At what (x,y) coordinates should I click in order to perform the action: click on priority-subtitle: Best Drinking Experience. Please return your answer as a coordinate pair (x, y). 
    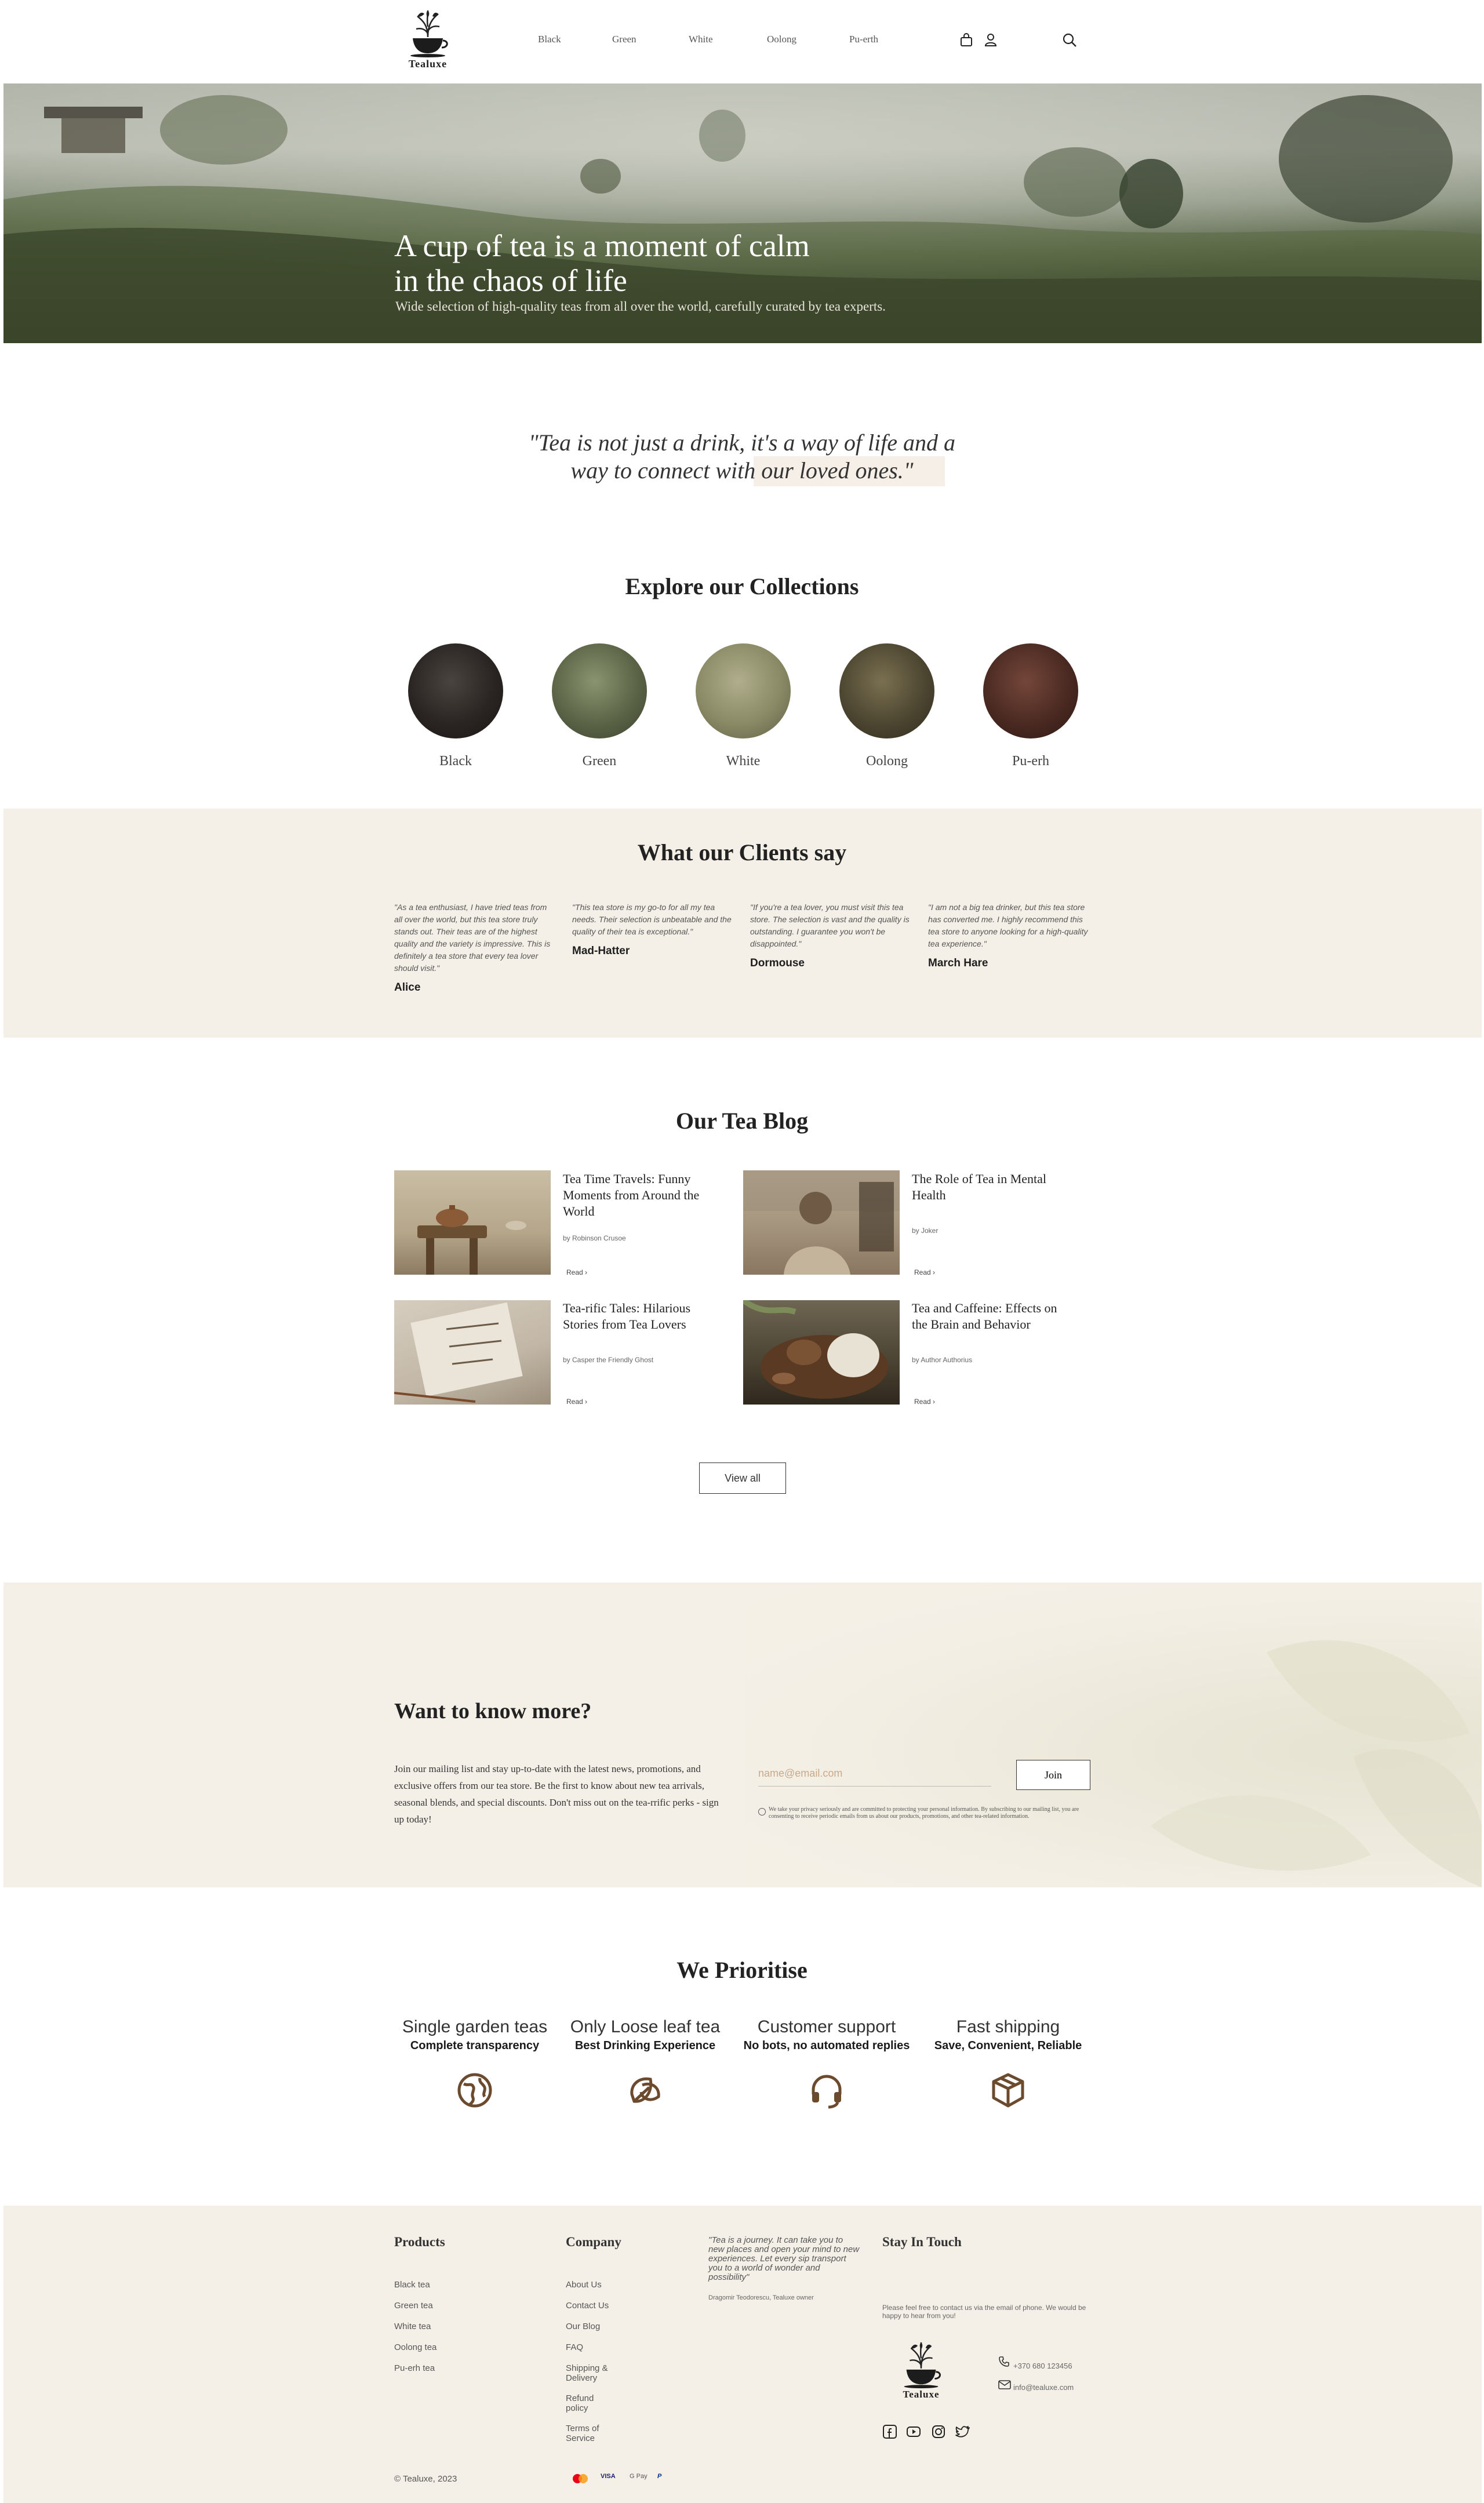
    Looking at the image, I should click on (645, 2045).